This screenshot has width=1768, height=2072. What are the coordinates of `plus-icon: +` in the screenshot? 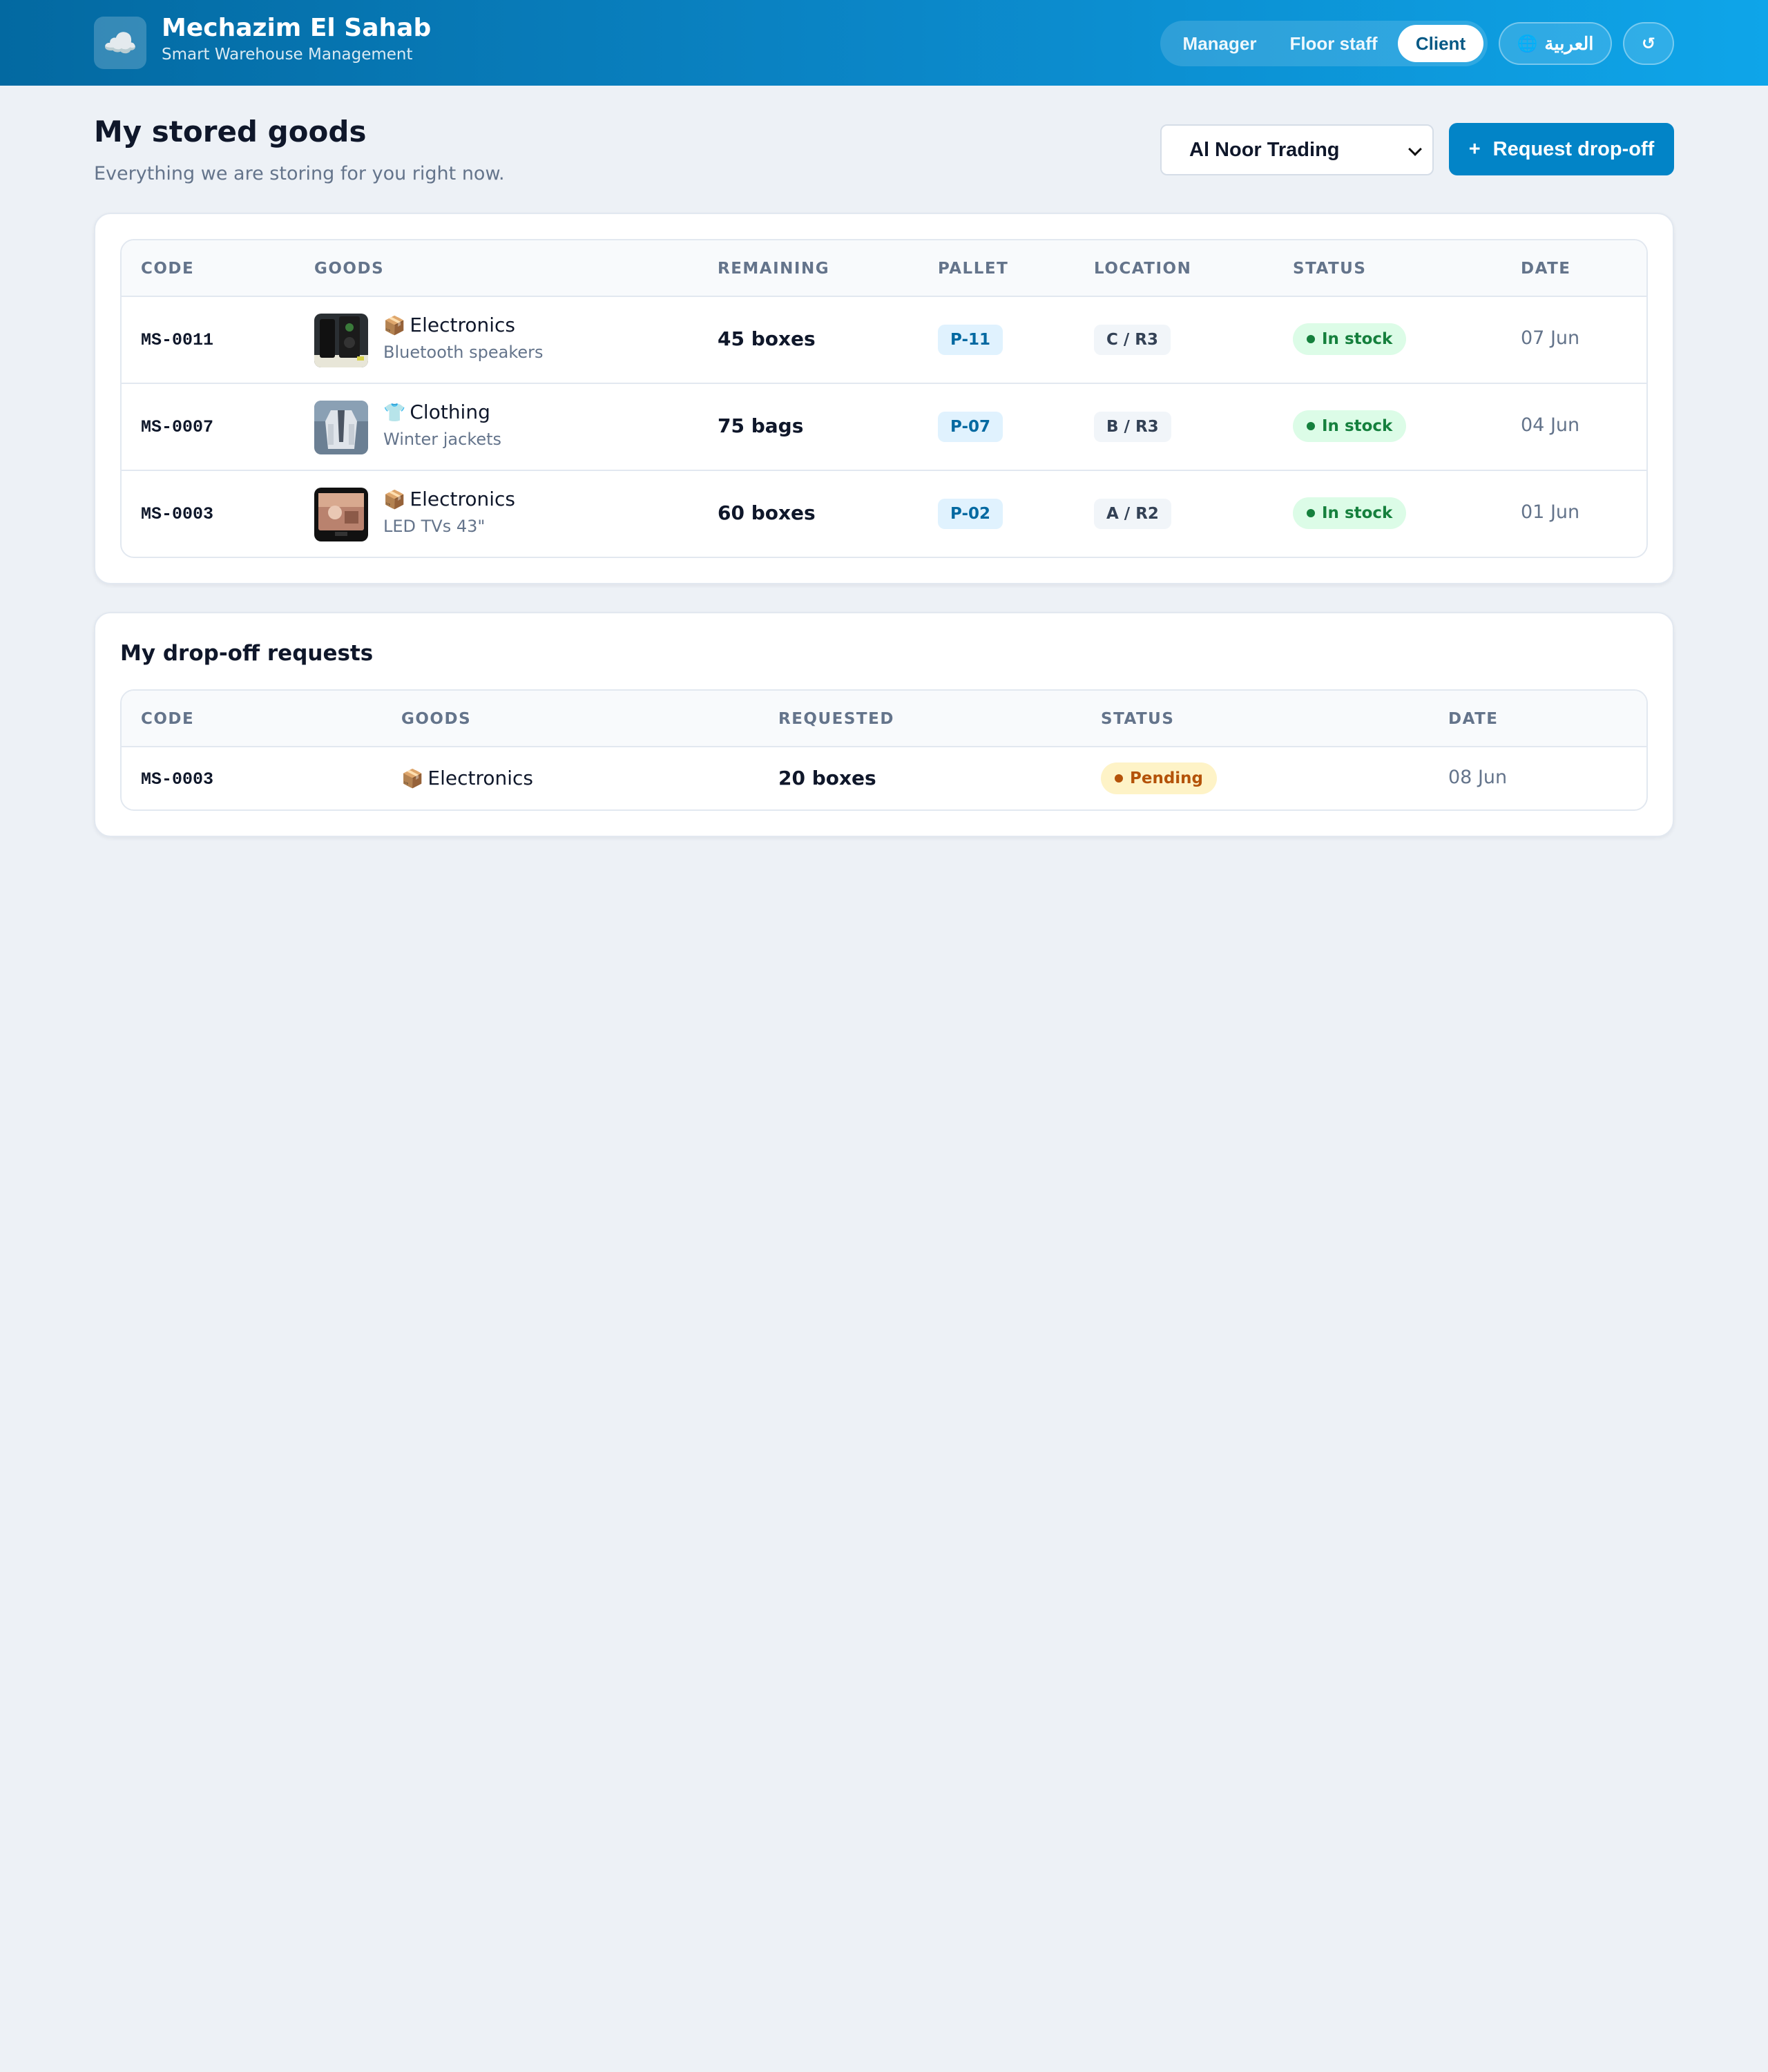 It's located at (1474, 148).